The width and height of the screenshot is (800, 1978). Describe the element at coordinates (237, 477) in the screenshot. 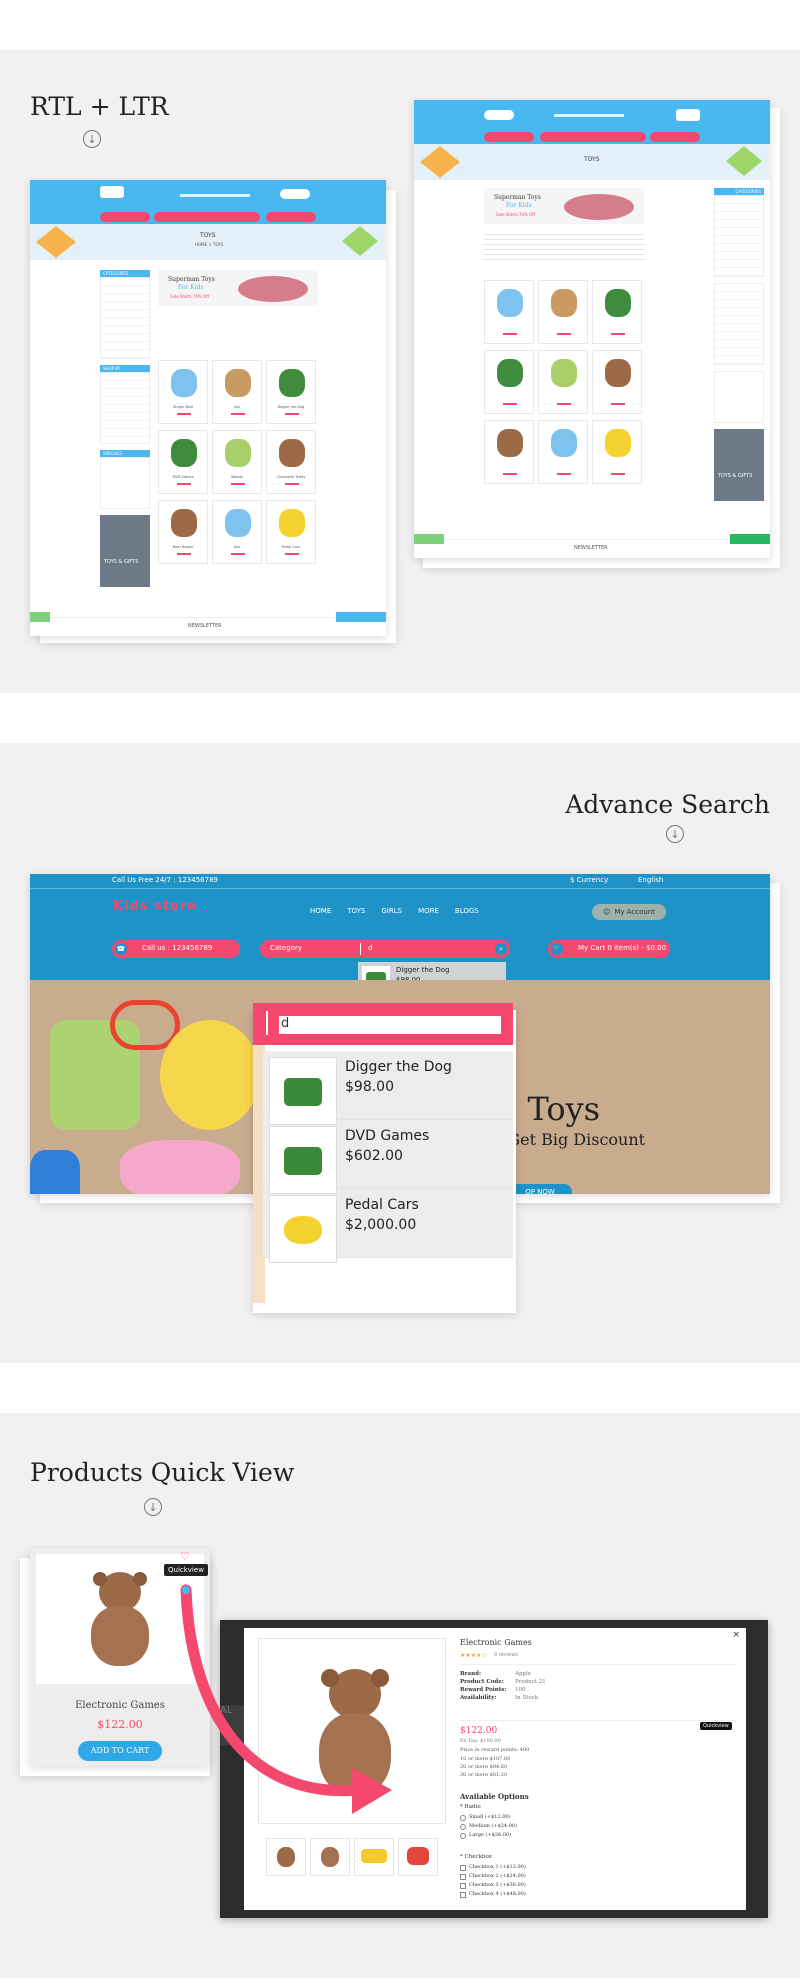

I see `product-tile-name: Woody` at that location.